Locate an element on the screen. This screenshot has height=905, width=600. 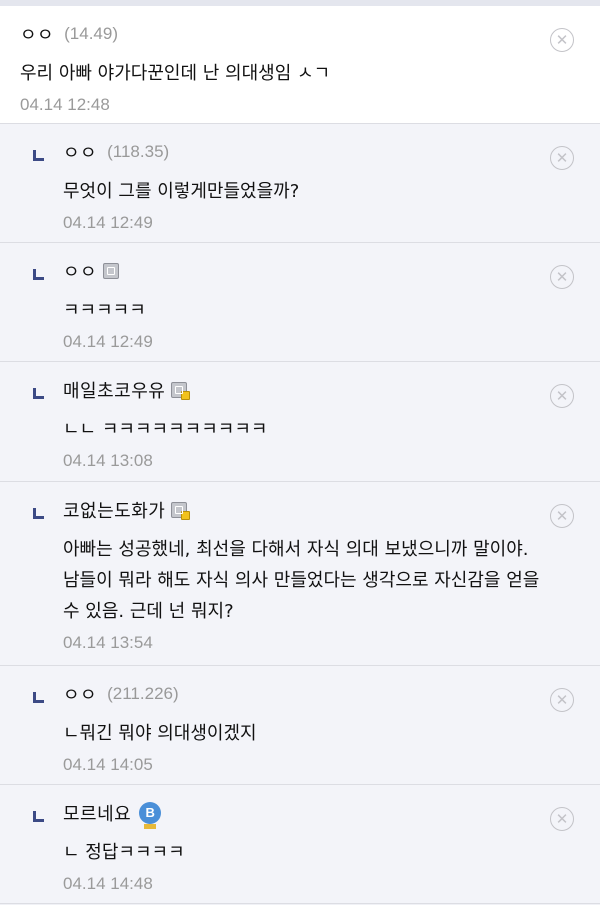
nickname: 코없는도화가 is located at coordinates (114, 510).